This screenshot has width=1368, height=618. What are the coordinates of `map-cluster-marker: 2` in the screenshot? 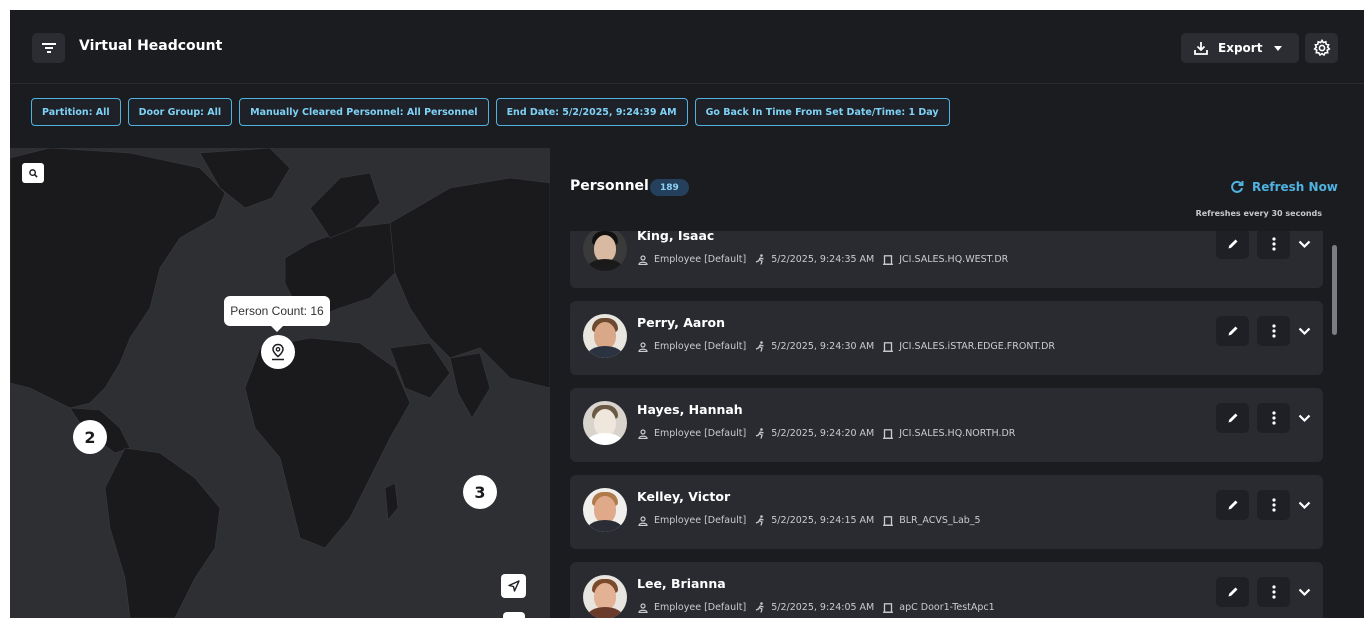 It's located at (90, 437).